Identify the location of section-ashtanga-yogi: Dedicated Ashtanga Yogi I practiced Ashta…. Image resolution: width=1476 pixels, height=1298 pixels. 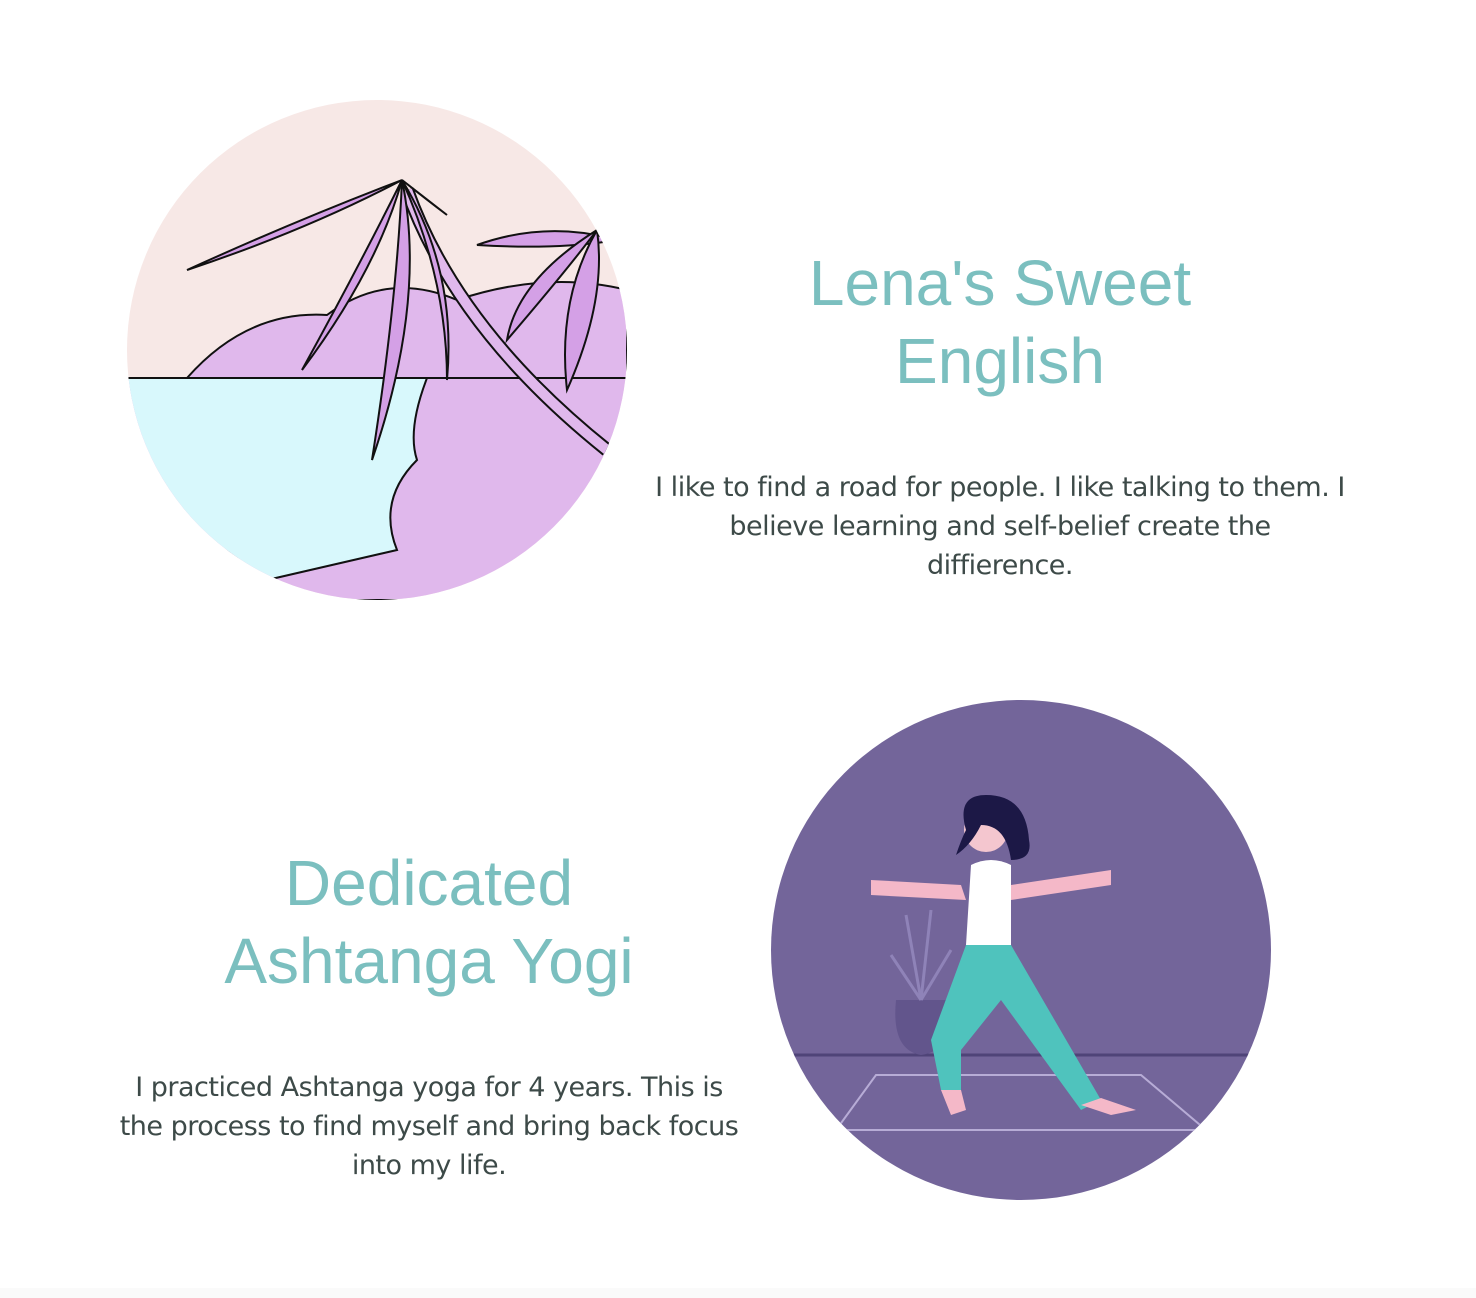
(429, 1014).